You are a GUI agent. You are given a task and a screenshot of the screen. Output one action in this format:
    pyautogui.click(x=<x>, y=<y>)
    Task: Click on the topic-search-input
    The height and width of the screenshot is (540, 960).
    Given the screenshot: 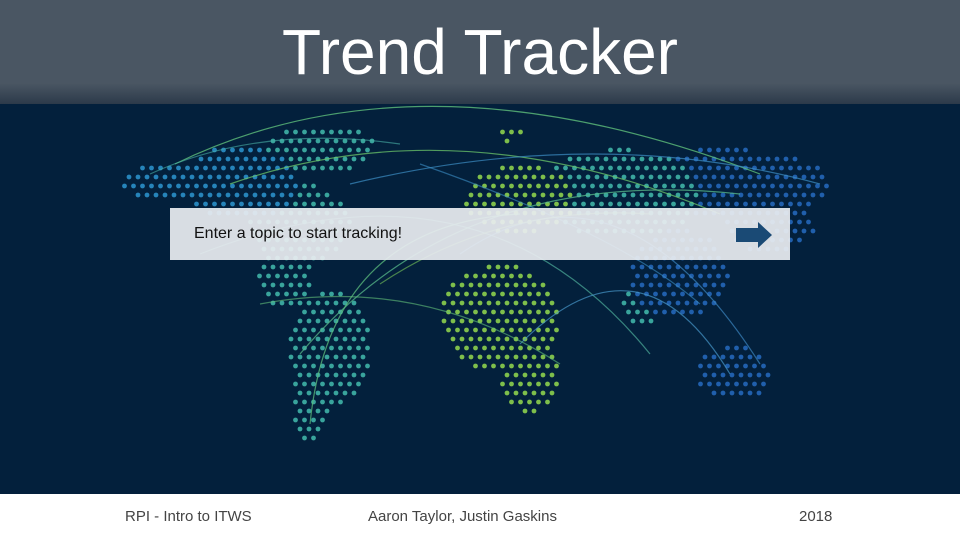 What is the action you would take?
    pyautogui.click(x=464, y=234)
    